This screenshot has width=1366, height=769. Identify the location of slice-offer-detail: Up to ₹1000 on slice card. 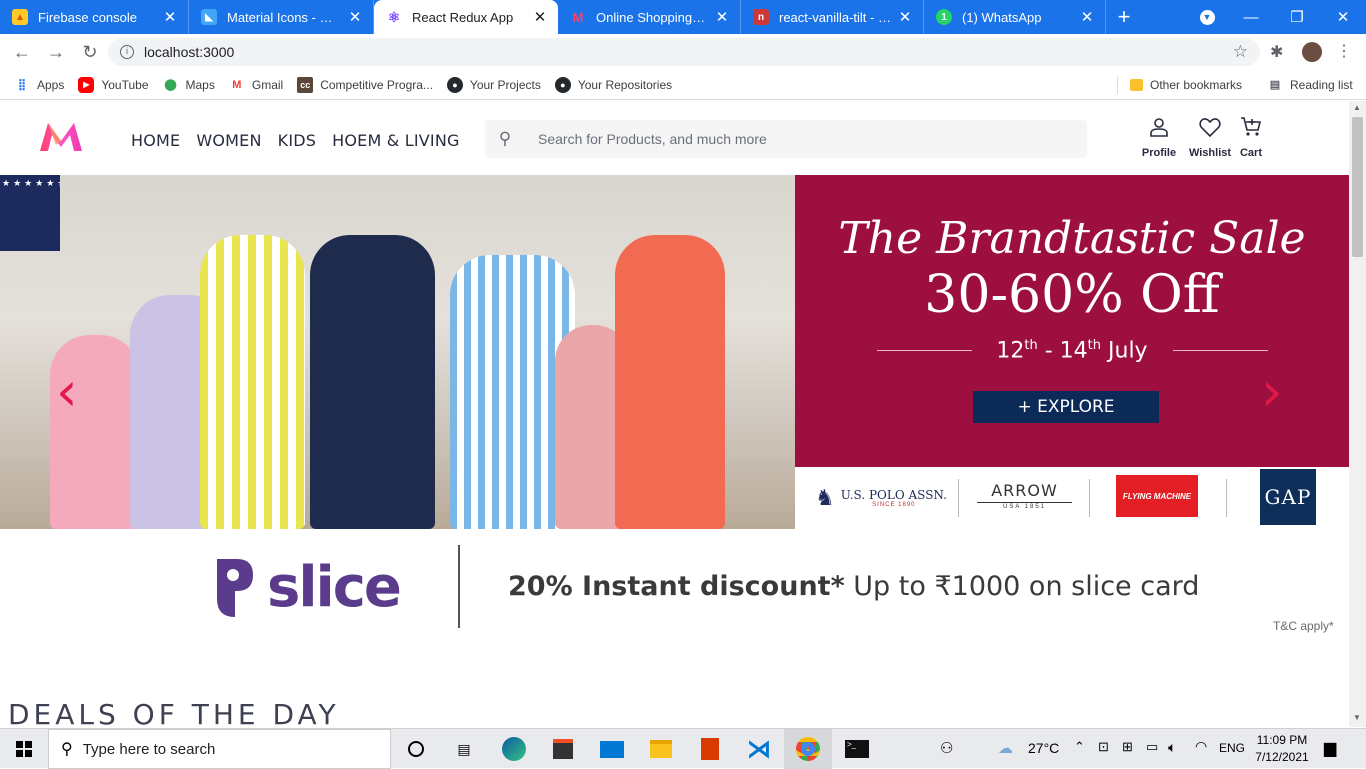
(1022, 586).